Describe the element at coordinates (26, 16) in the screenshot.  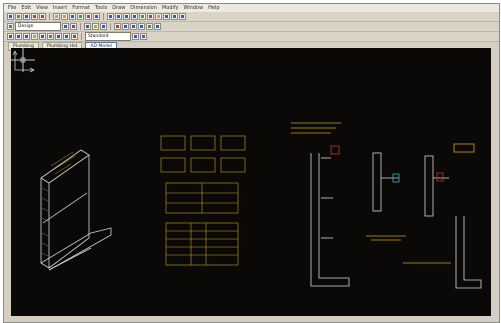
I see `print-icon` at that location.